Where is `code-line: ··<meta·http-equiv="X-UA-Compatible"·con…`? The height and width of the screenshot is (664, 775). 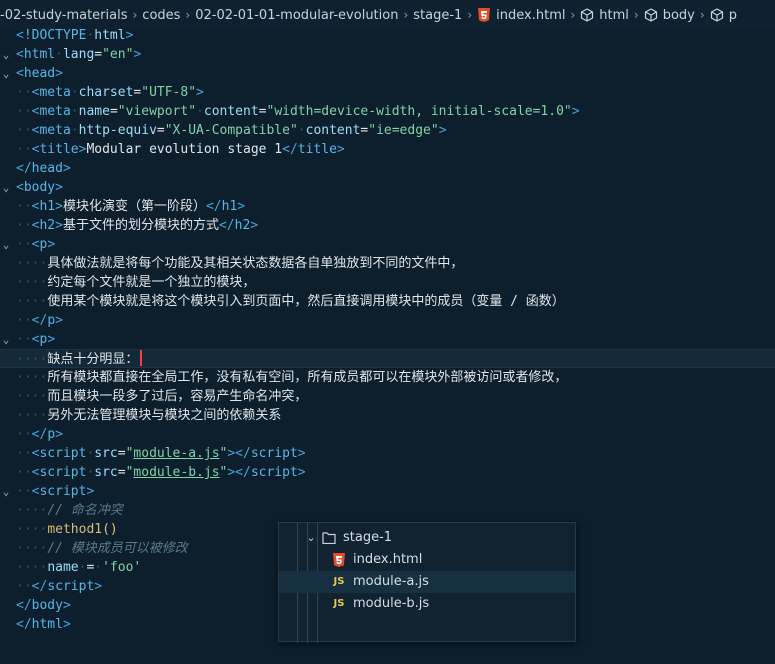 code-line: ··<meta·http-equiv="X-UA-Compatible"·con… is located at coordinates (231, 130).